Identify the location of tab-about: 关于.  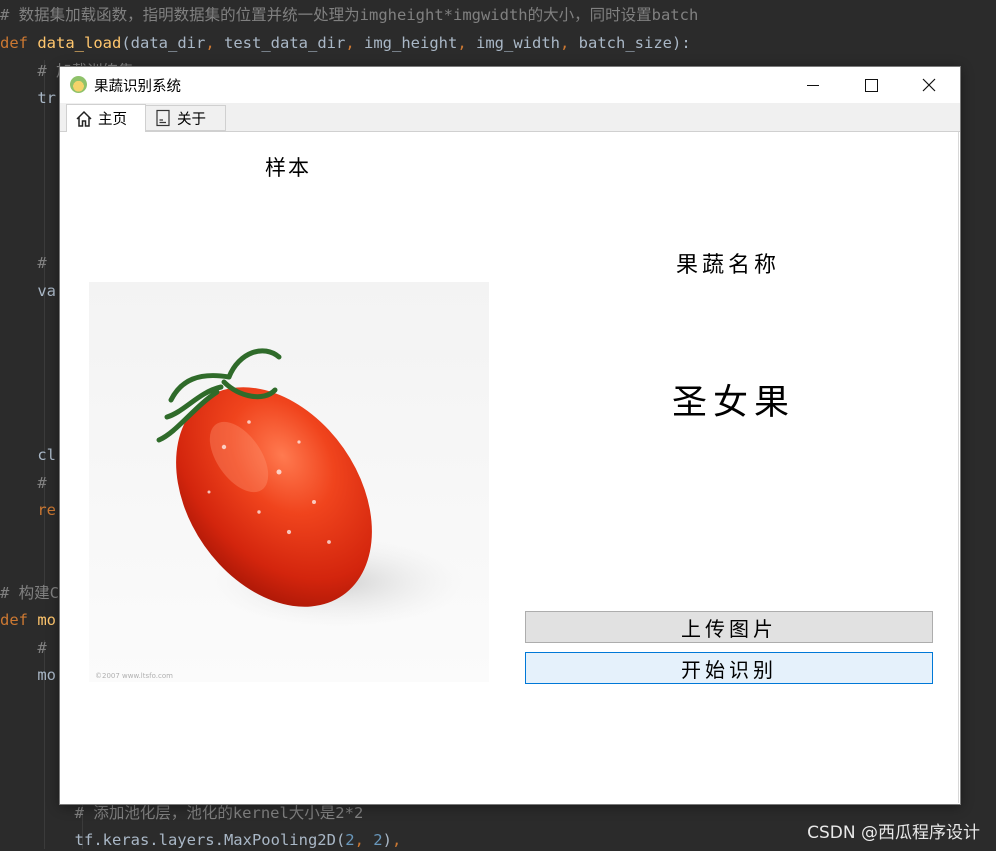
(186, 118).